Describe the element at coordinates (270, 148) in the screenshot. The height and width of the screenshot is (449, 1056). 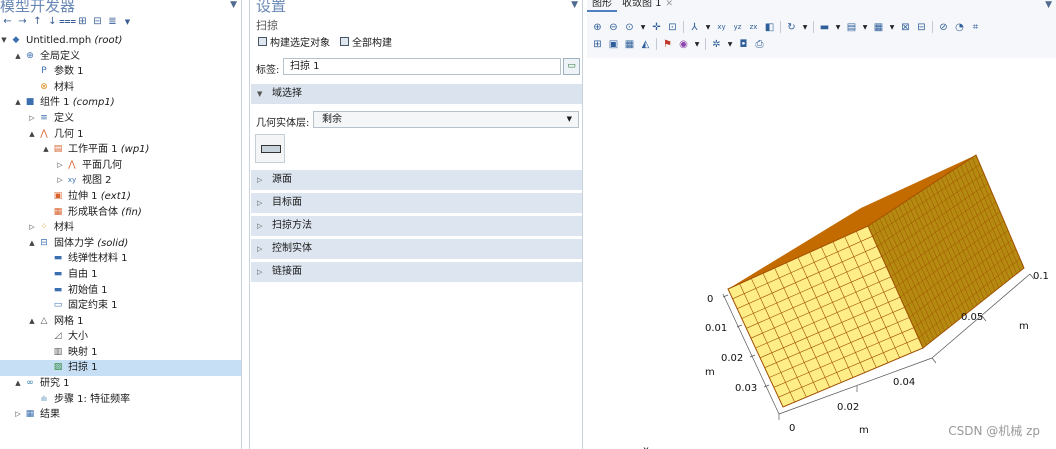
I see `domain-selection-button` at that location.